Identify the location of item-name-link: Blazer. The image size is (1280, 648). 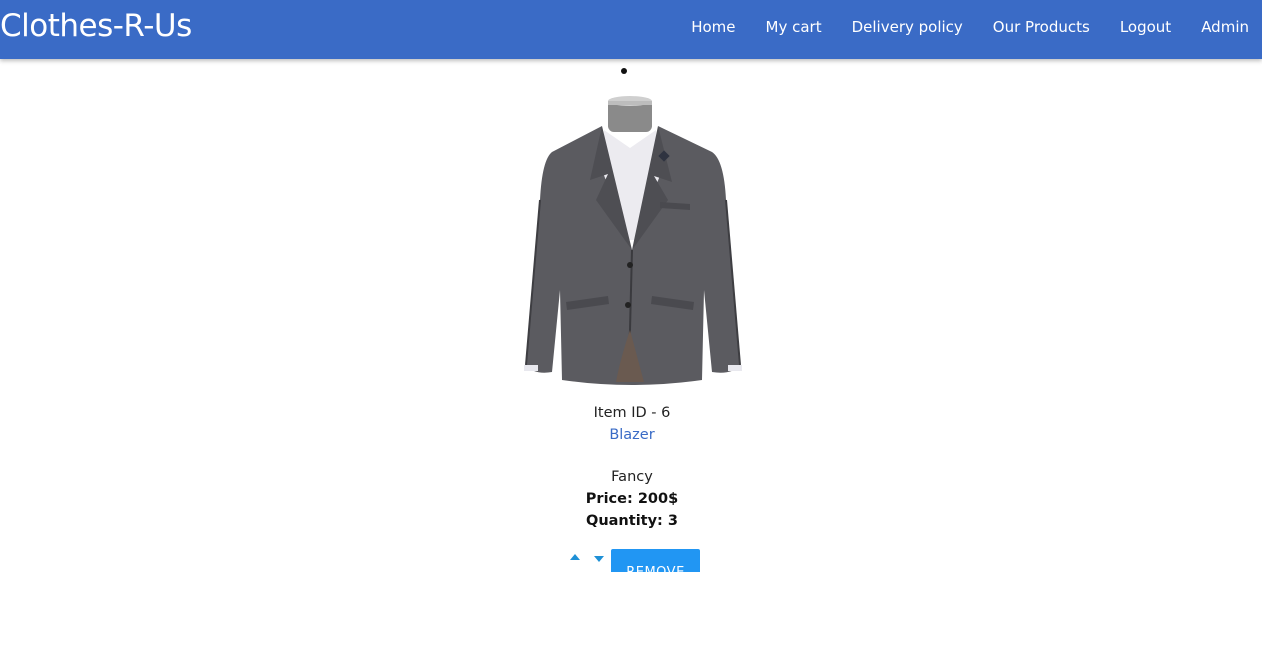
(632, 435).